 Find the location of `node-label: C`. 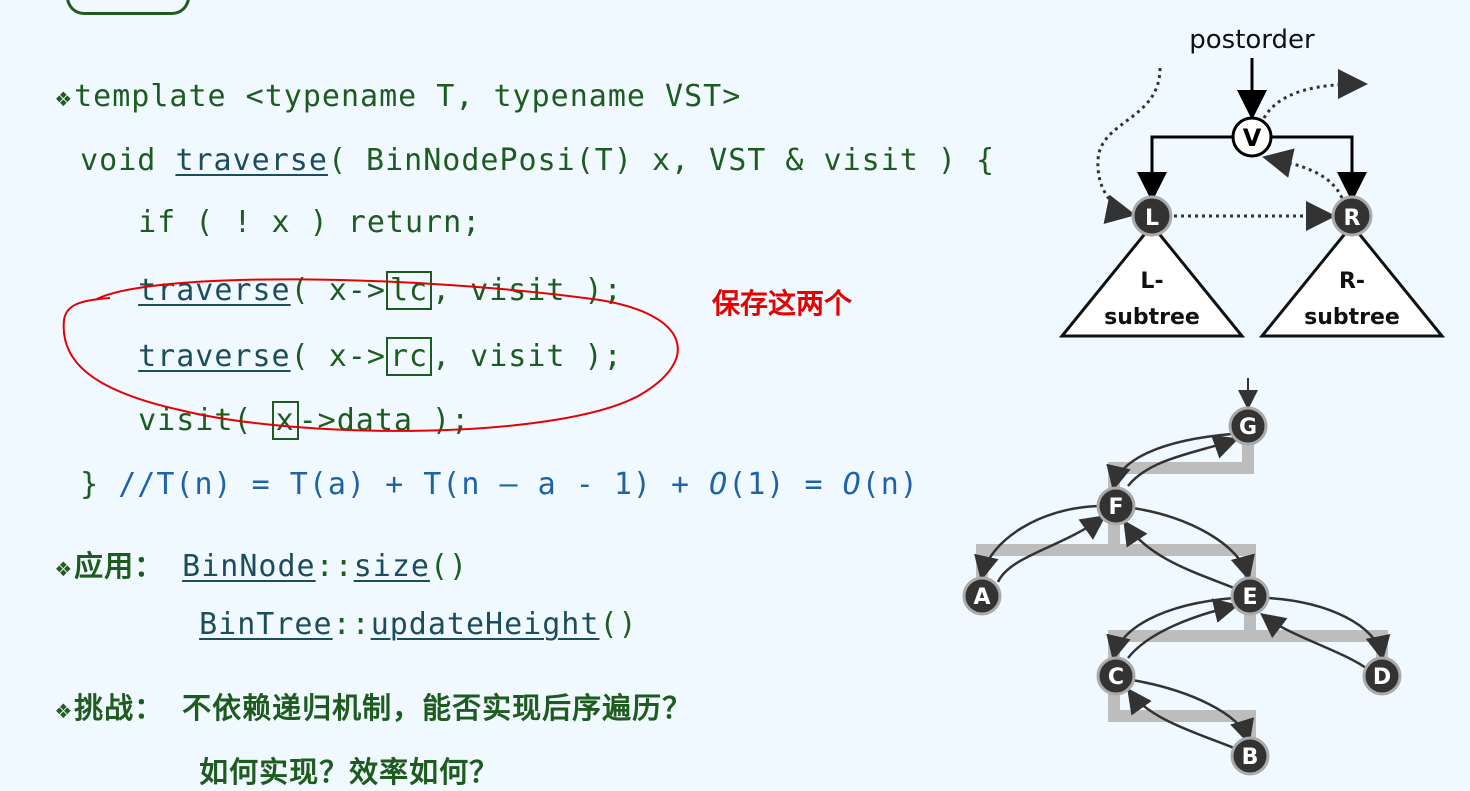

node-label: C is located at coordinates (1116, 677).